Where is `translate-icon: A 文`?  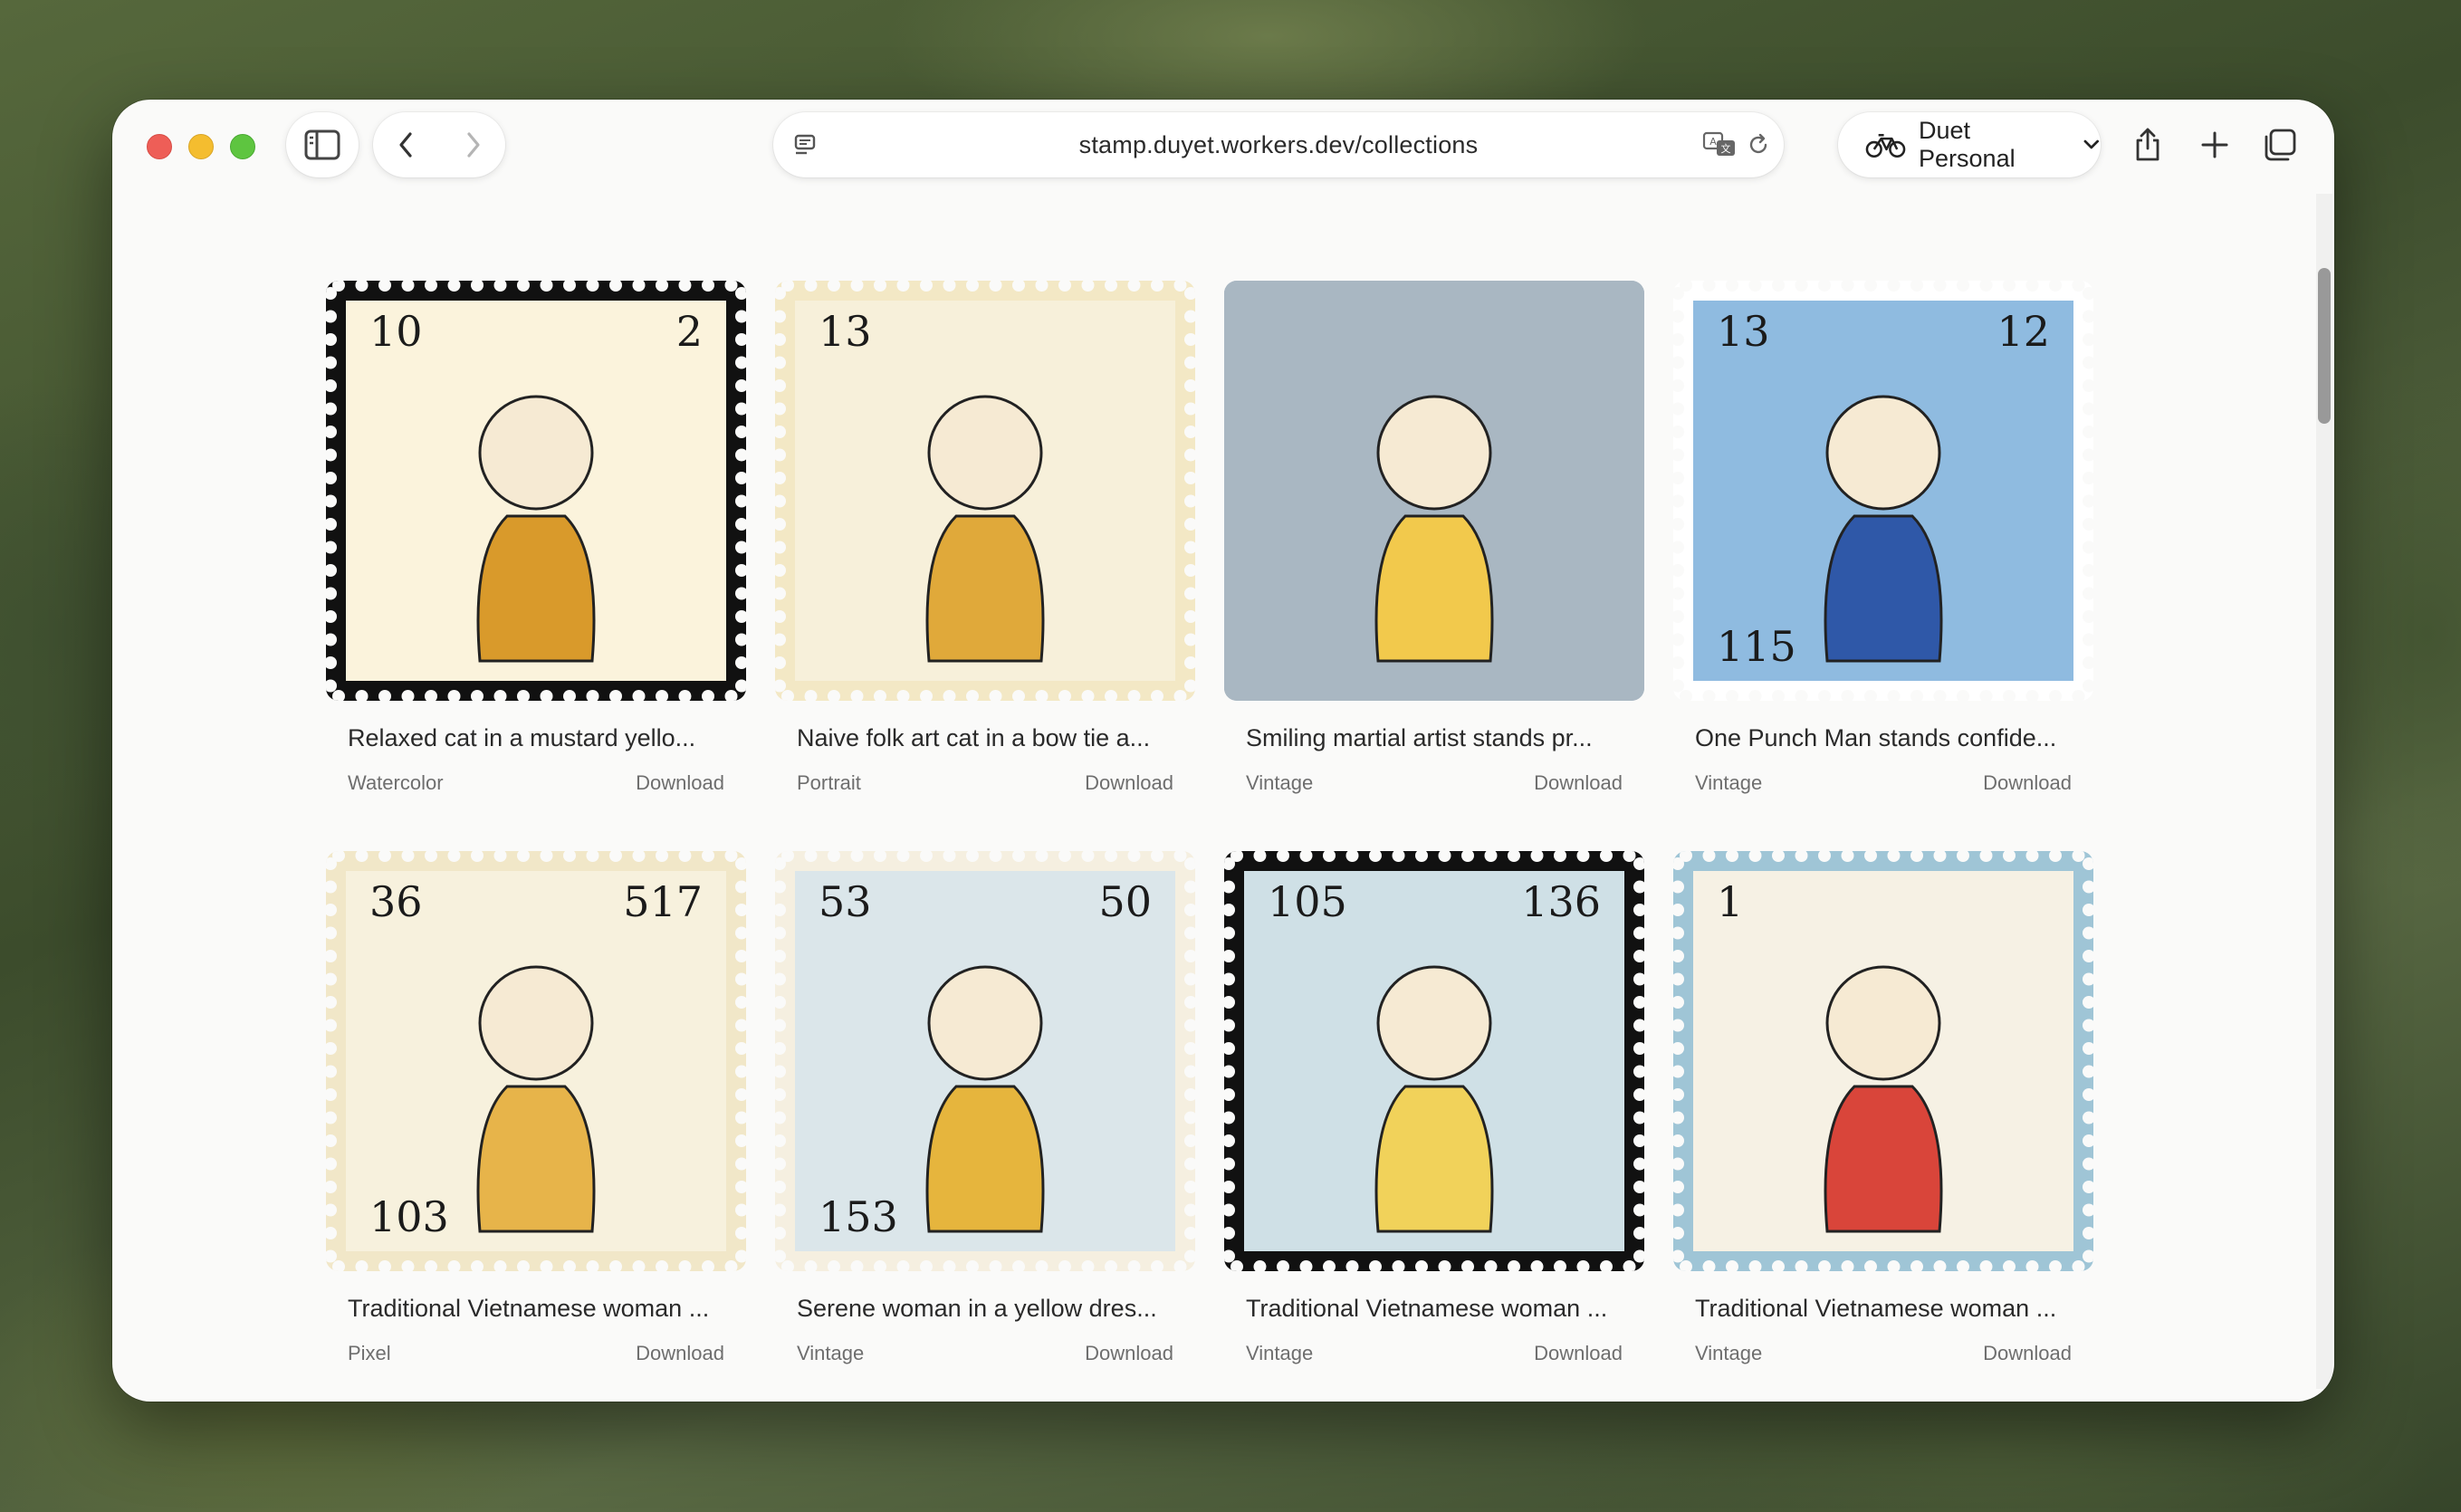
translate-icon: A 文 is located at coordinates (1720, 144).